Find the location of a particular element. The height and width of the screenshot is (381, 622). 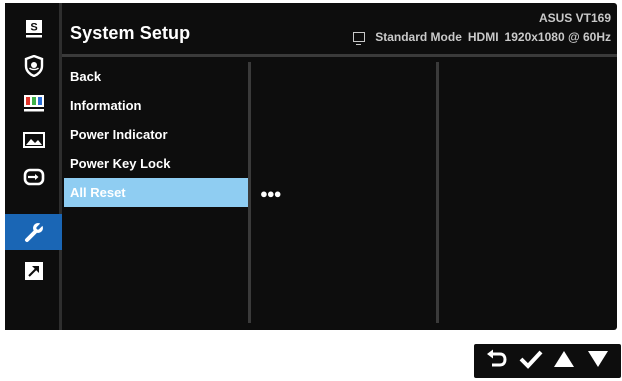

menu-item-back: Back is located at coordinates (156, 76).